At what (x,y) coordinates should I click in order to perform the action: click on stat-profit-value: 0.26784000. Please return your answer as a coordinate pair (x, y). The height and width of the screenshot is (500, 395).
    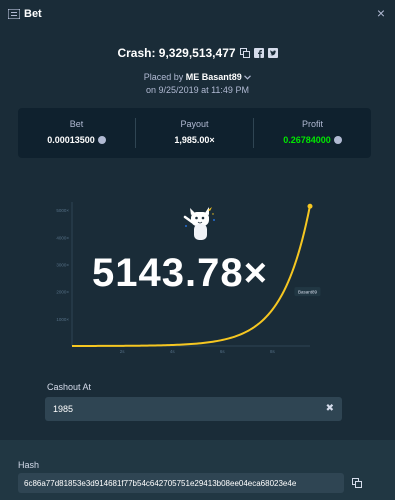
    Looking at the image, I should click on (307, 140).